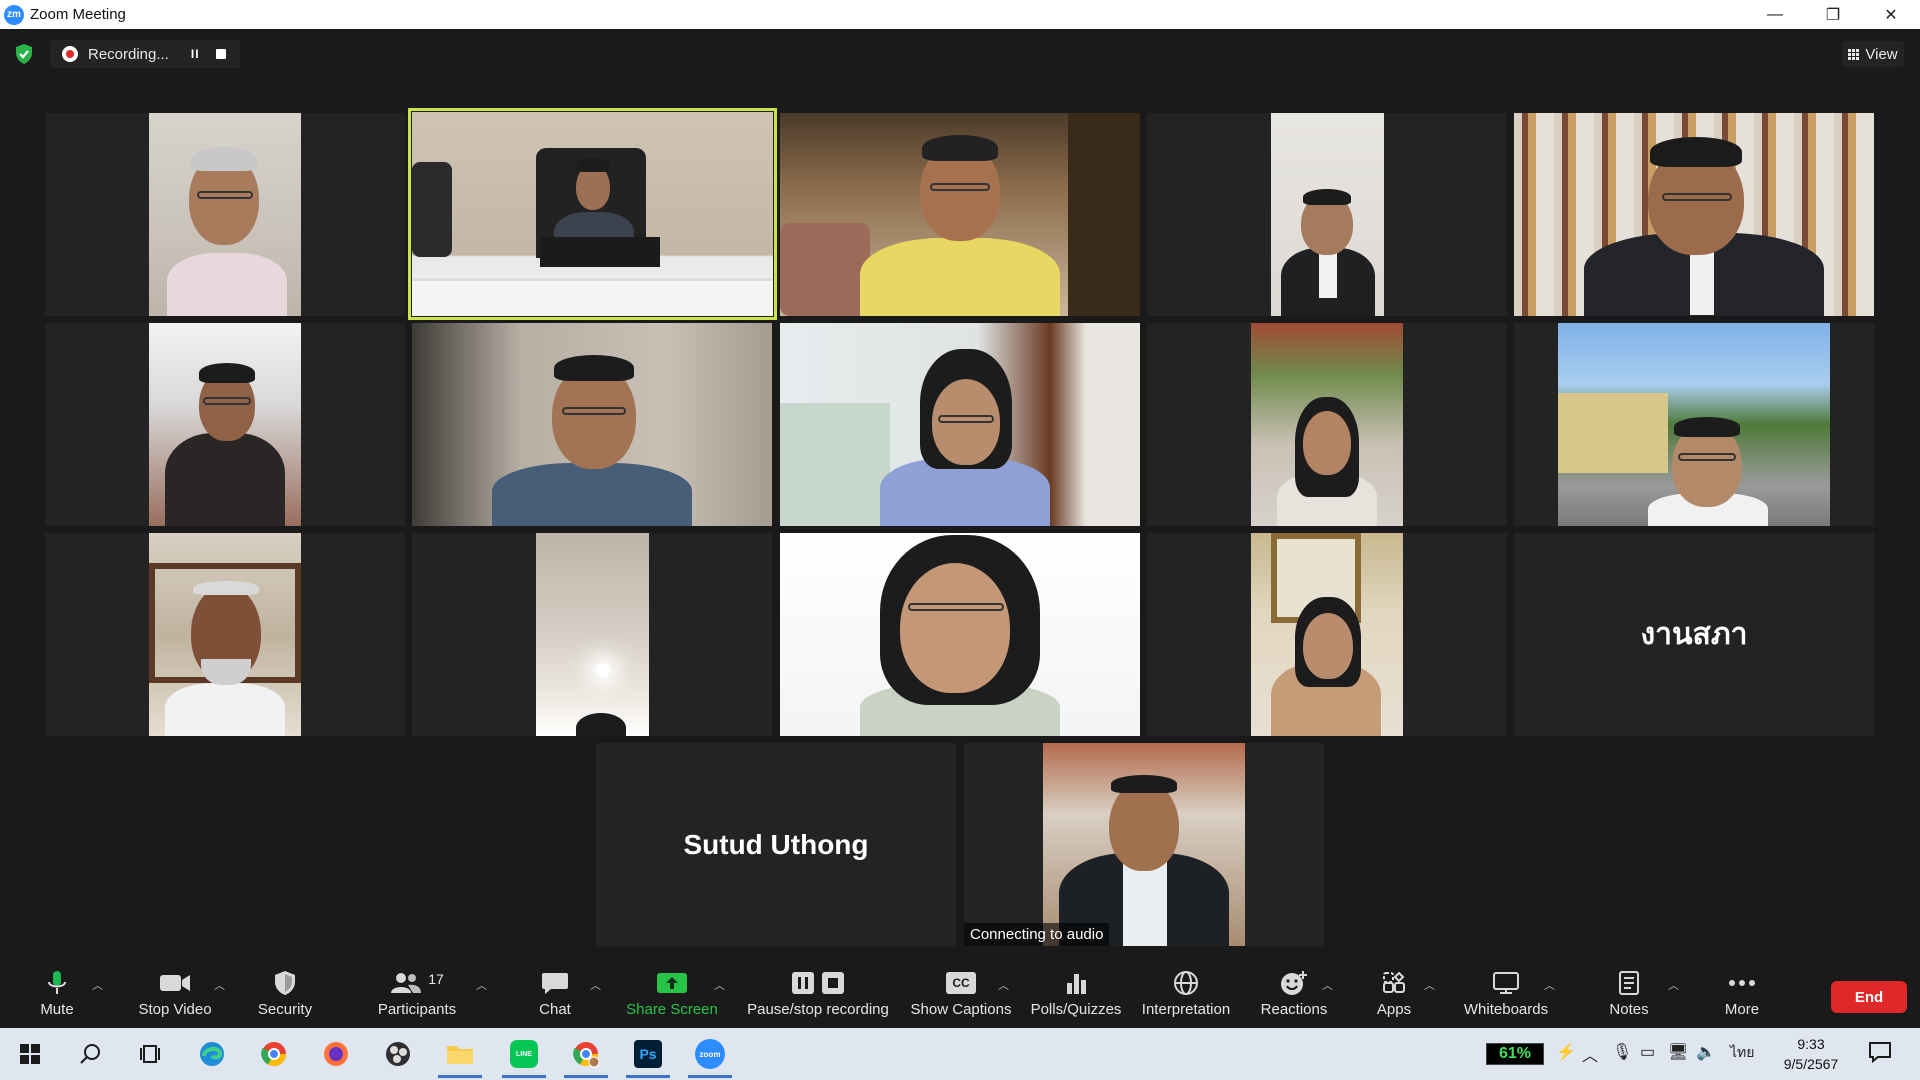 Image resolution: width=1920 pixels, height=1080 pixels. What do you see at coordinates (1590, 1054) in the screenshot?
I see `show-hidden-icons-chevron: ︿` at bounding box center [1590, 1054].